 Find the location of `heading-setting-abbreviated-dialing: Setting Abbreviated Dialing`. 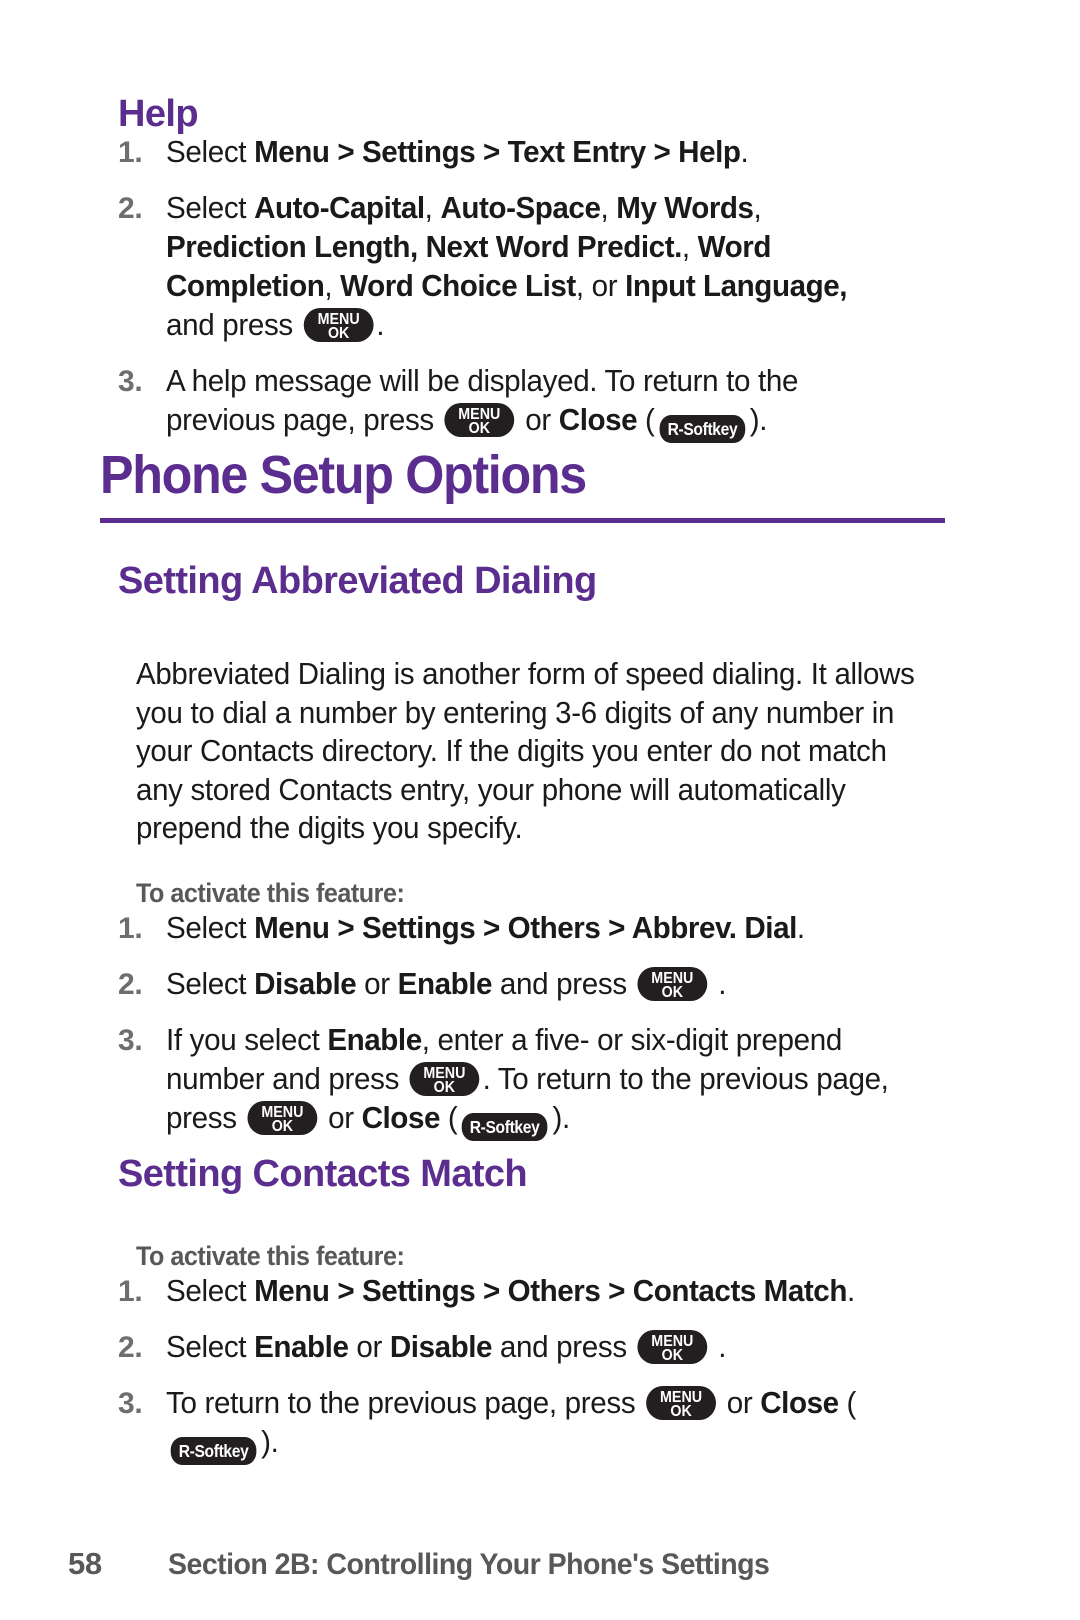

heading-setting-abbreviated-dialing: Setting Abbreviated Dialing is located at coordinates (357, 581).